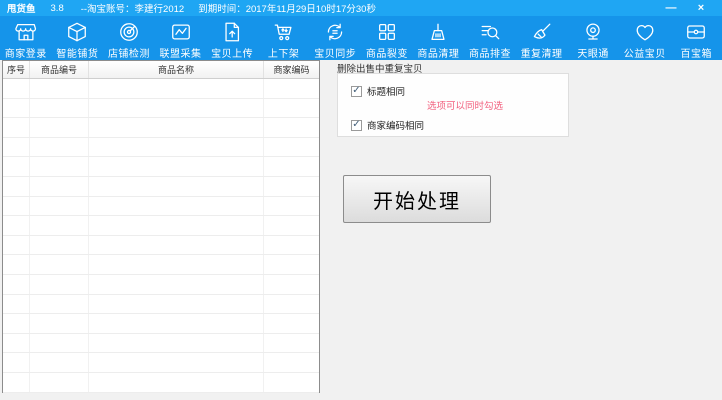  What do you see at coordinates (26, 38) in the screenshot?
I see `toolbar-item-storefront: 商家登录` at bounding box center [26, 38].